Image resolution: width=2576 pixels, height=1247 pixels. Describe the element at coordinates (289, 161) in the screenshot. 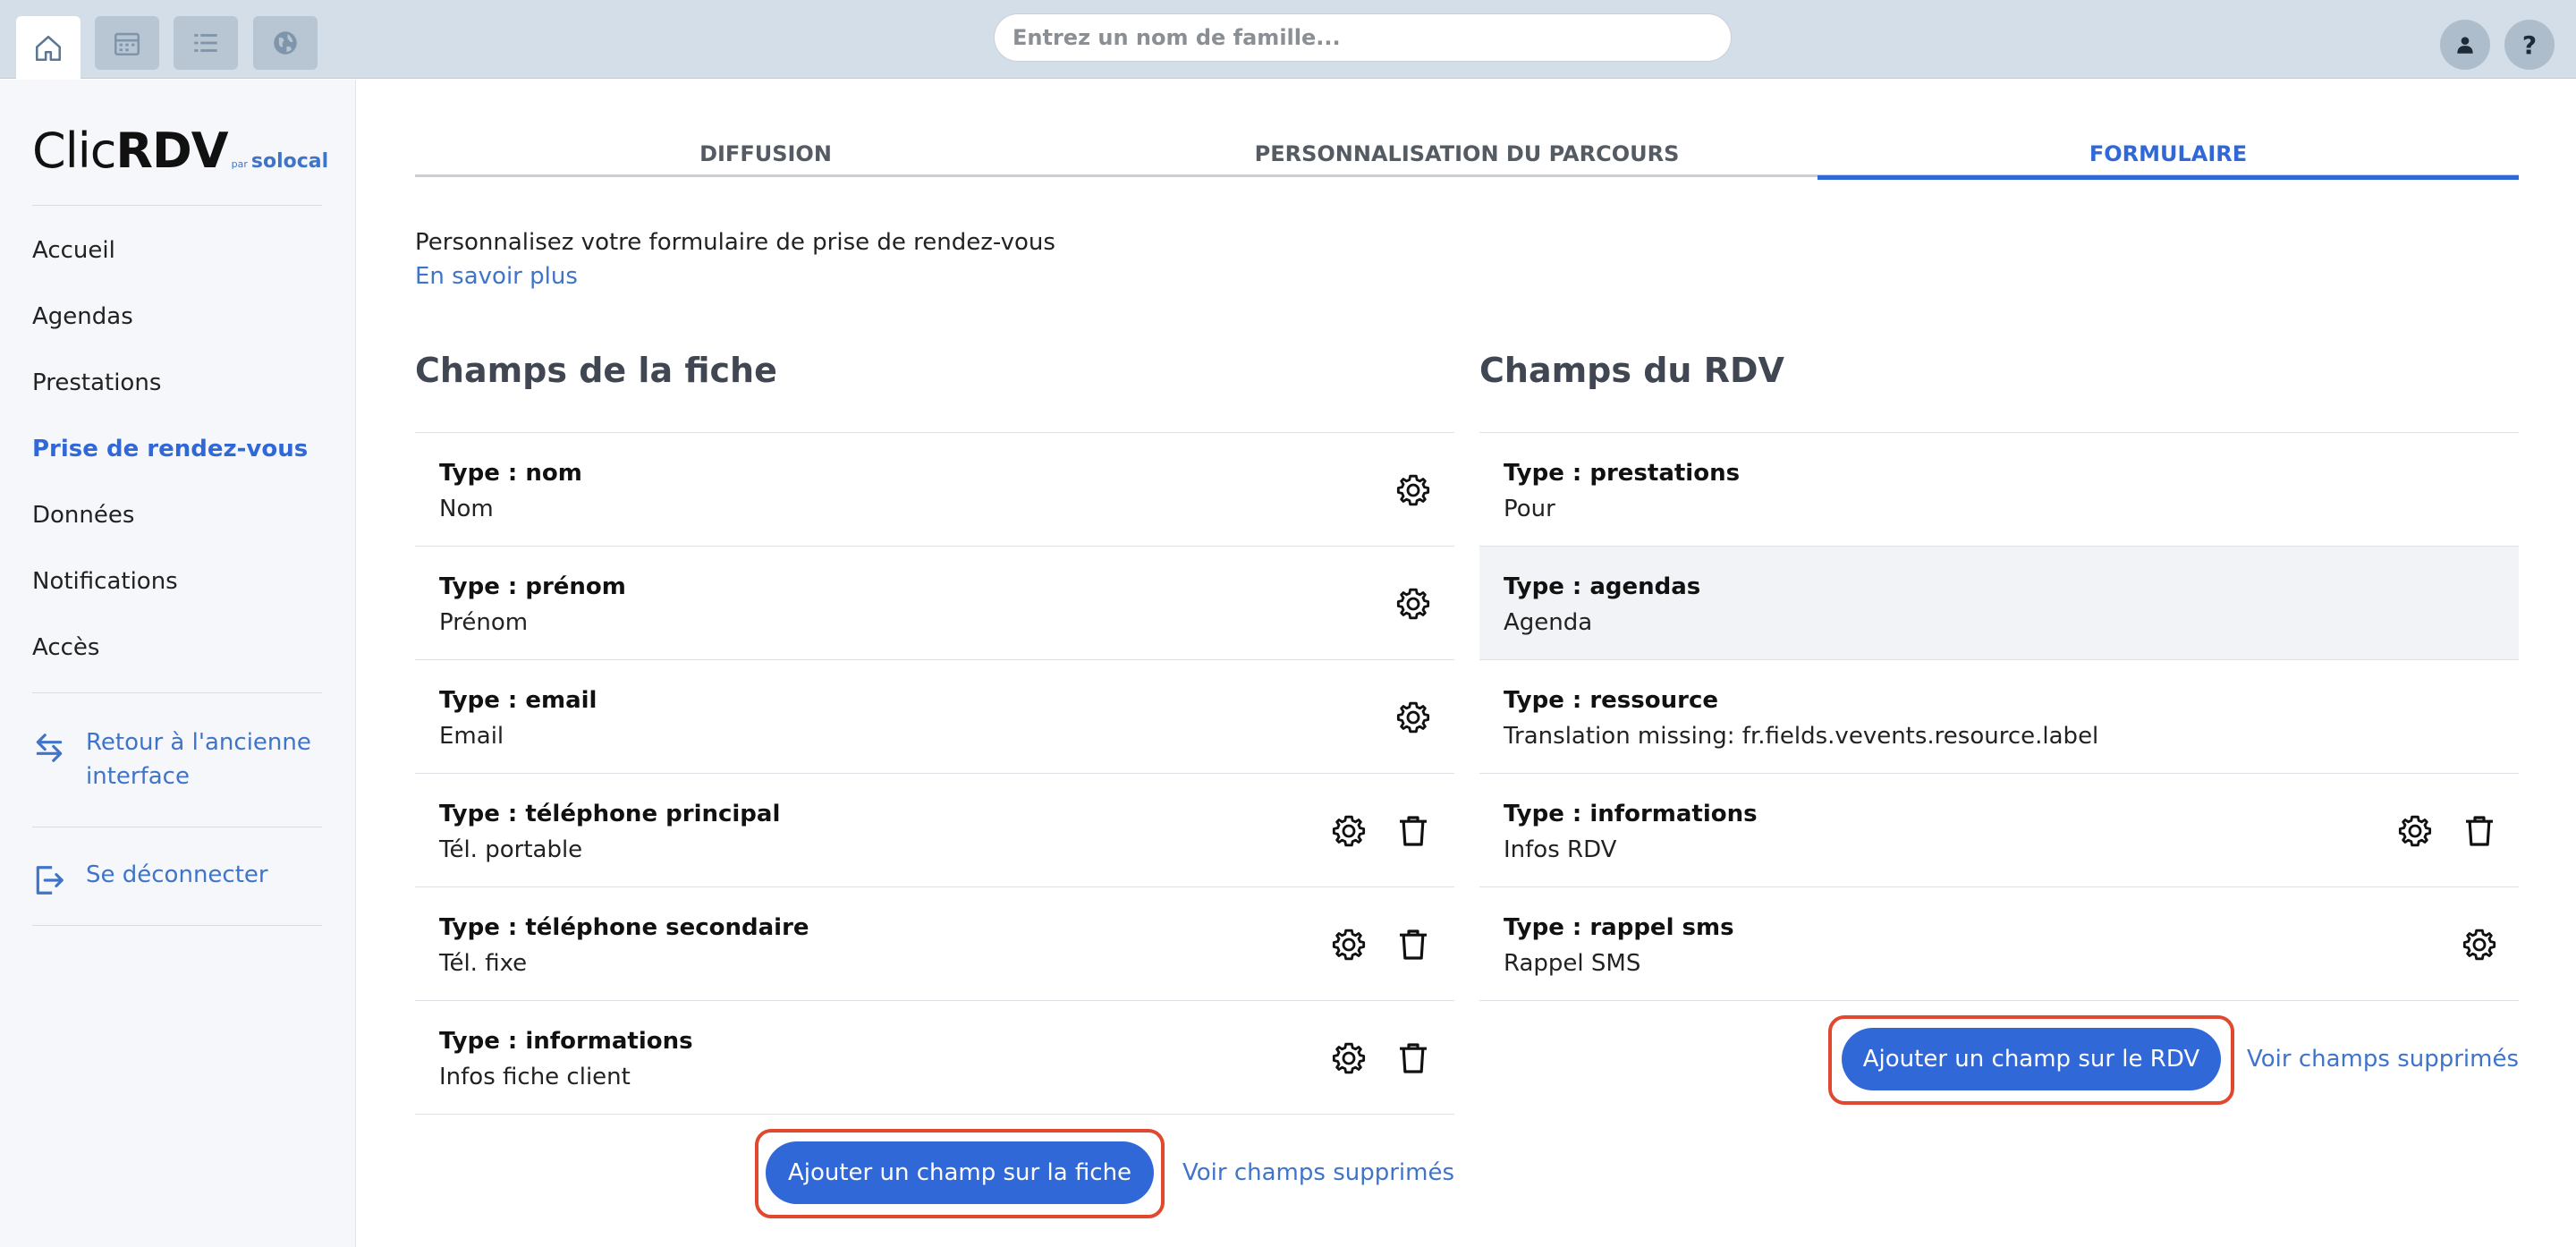

I see `logo-brand: solocal` at that location.